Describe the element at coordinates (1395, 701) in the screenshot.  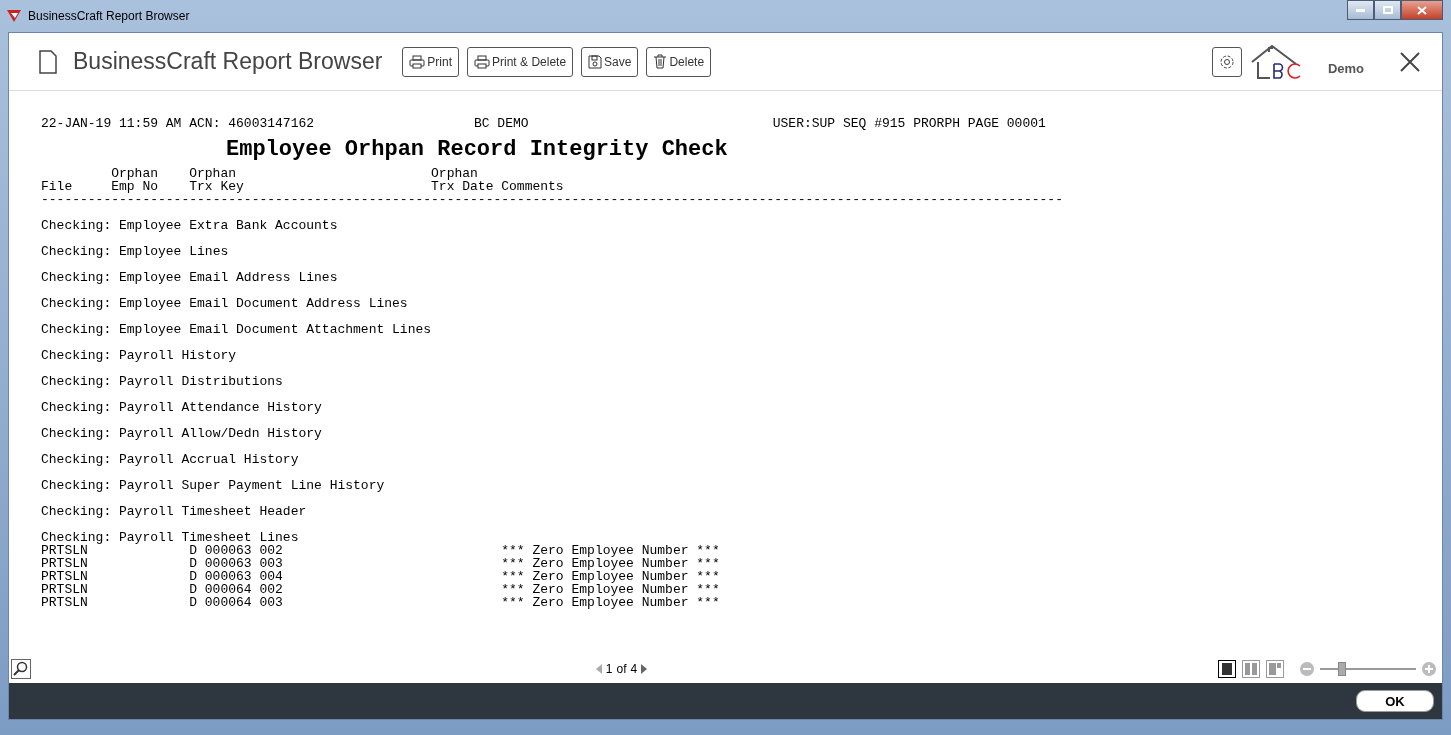
I see `ok-button: OK` at that location.